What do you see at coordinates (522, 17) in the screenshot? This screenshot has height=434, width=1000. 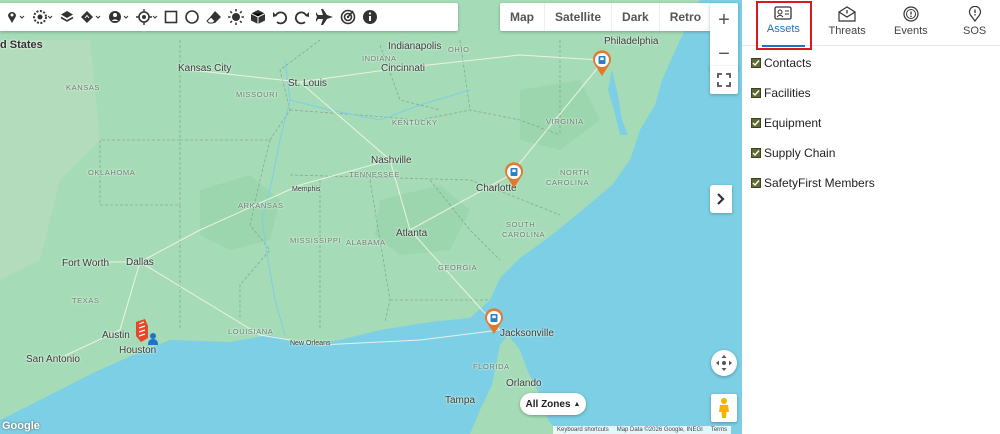 I see `map-type-map: Map` at bounding box center [522, 17].